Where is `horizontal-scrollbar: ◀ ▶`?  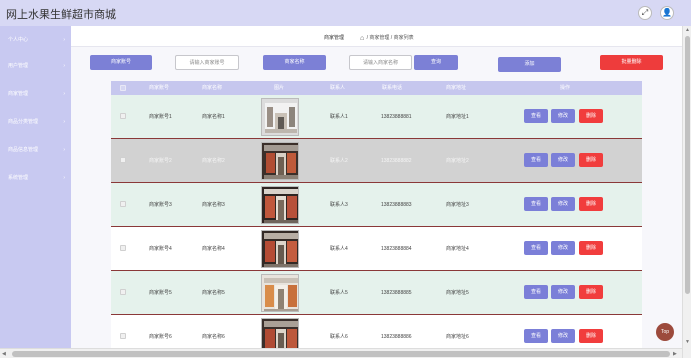
horizontal-scrollbar: ◀ ▶ is located at coordinates (341, 353).